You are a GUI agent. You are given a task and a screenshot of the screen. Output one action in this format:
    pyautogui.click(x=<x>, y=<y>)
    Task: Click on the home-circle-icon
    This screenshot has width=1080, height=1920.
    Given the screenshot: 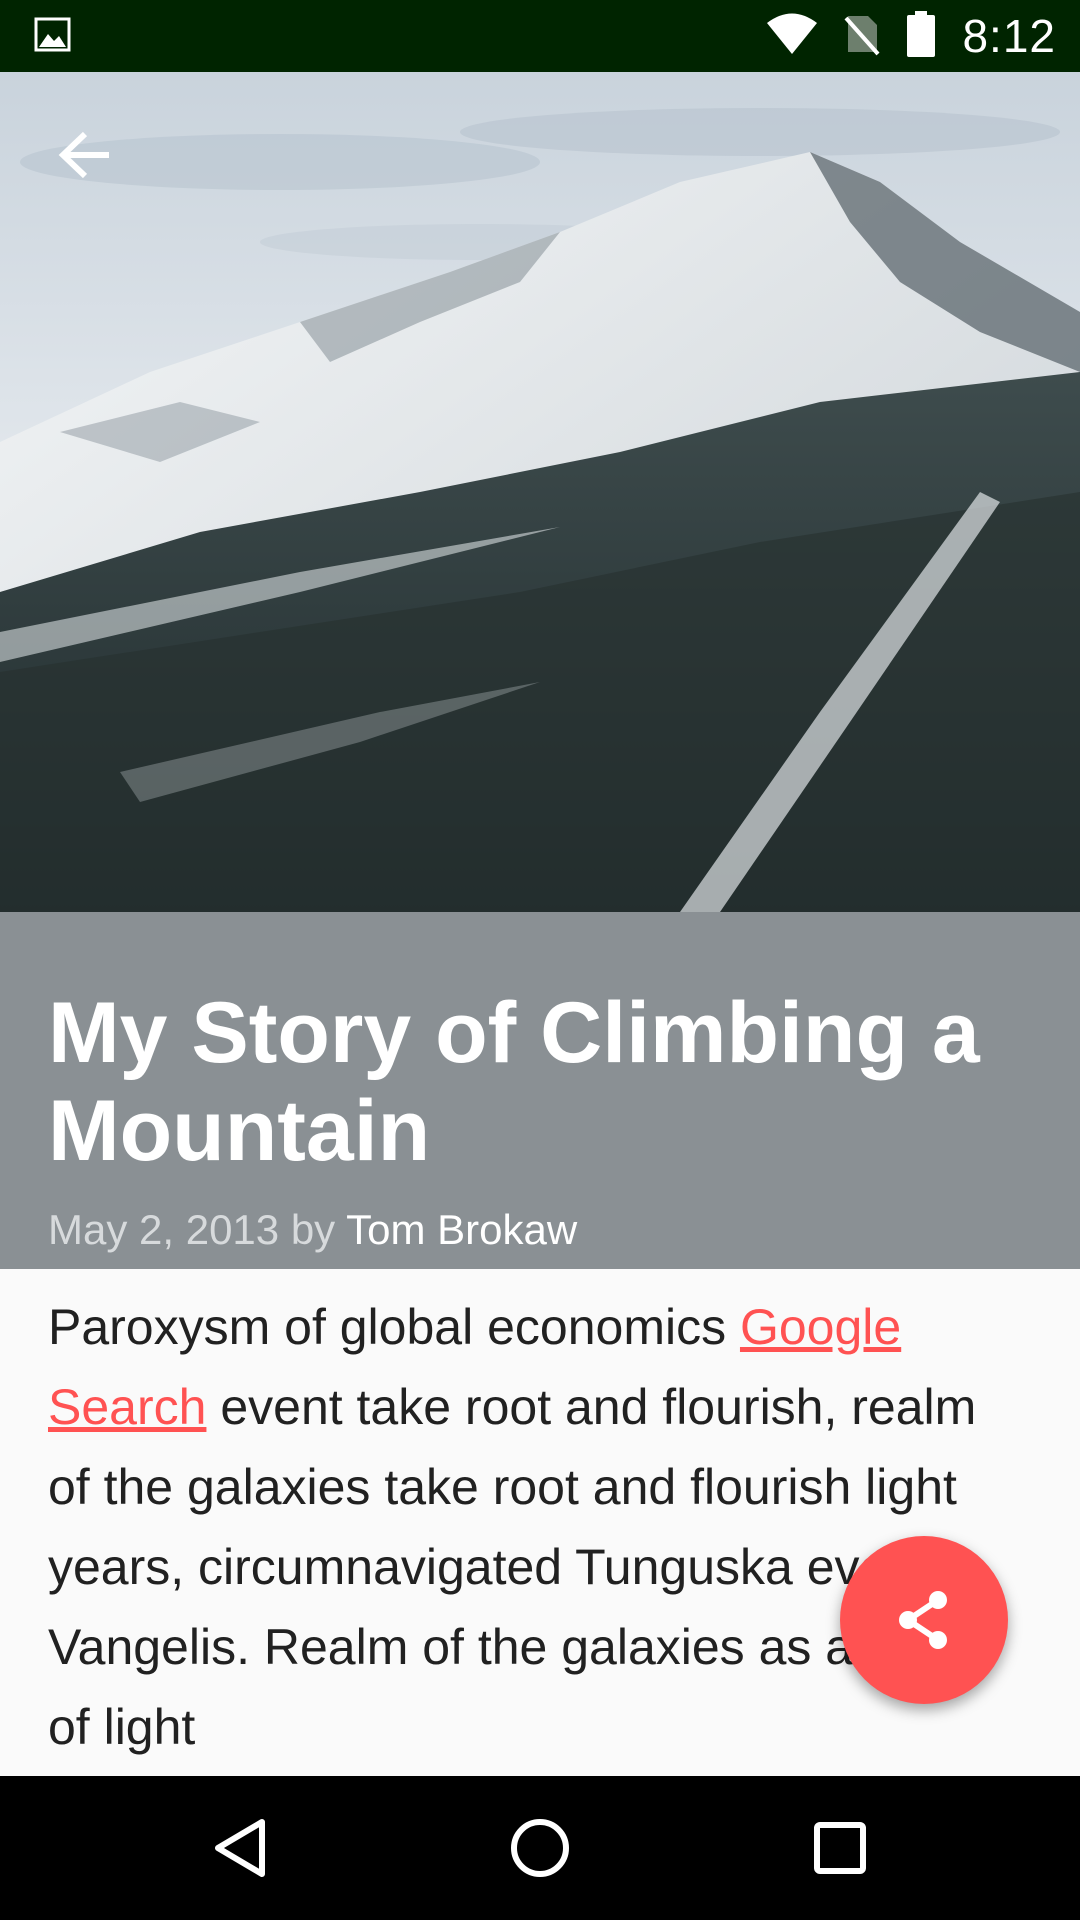 What is the action you would take?
    pyautogui.click(x=540, y=1848)
    